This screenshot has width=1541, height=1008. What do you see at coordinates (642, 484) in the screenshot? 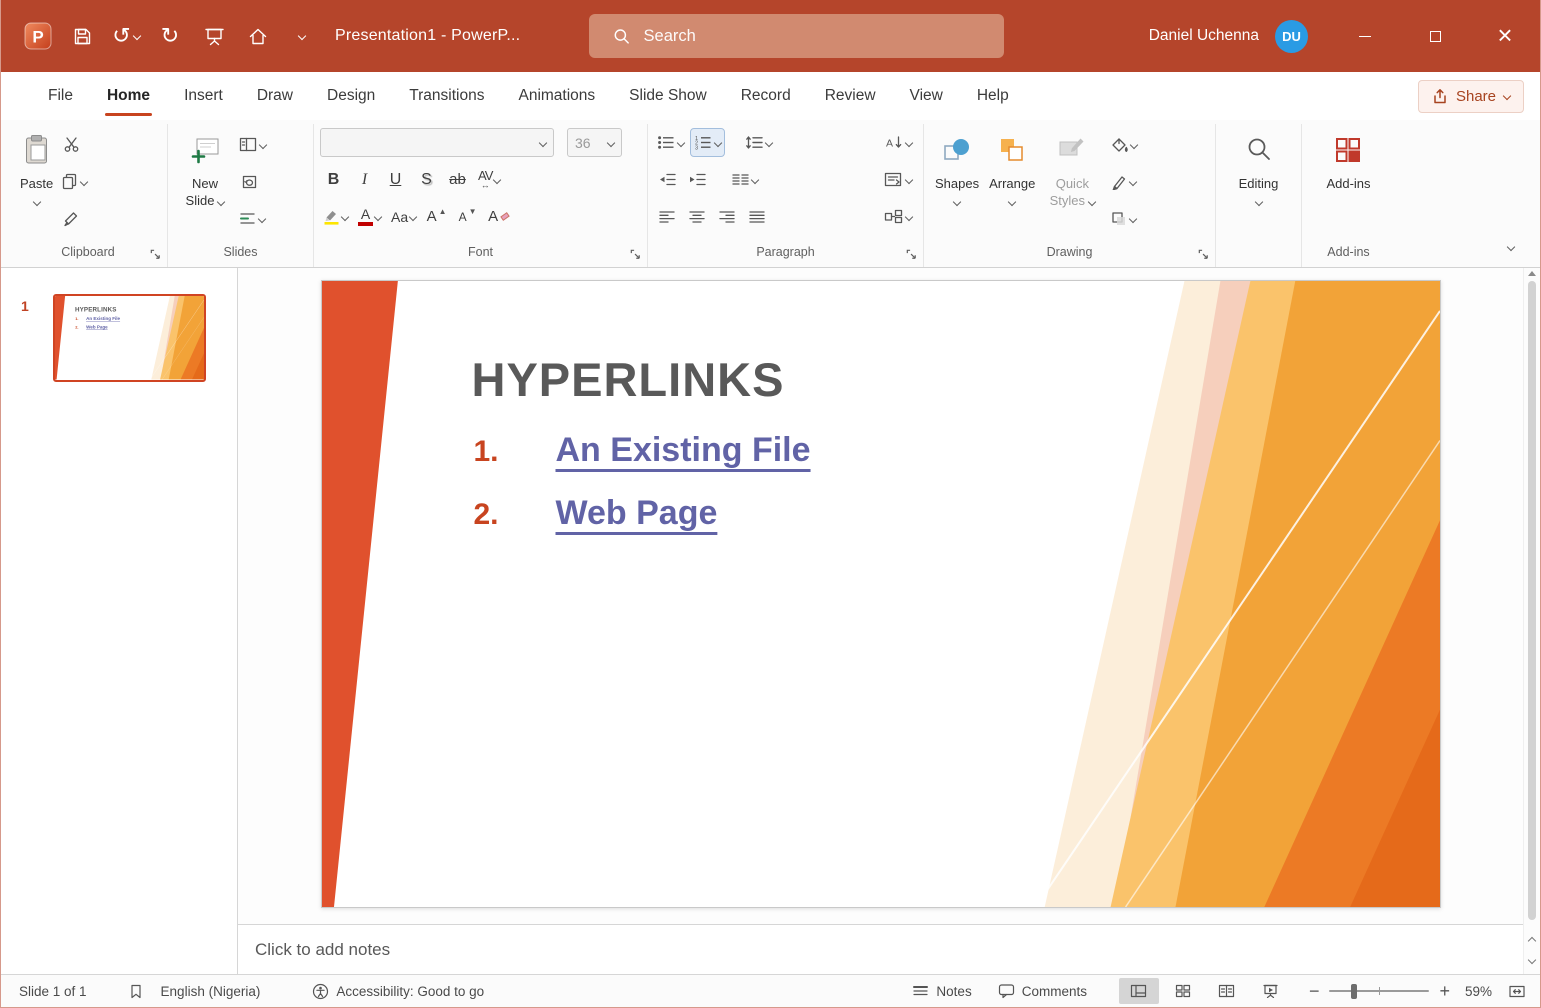
I see `slide-body-textbox: 1. An Existing File 2. Web Page` at bounding box center [642, 484].